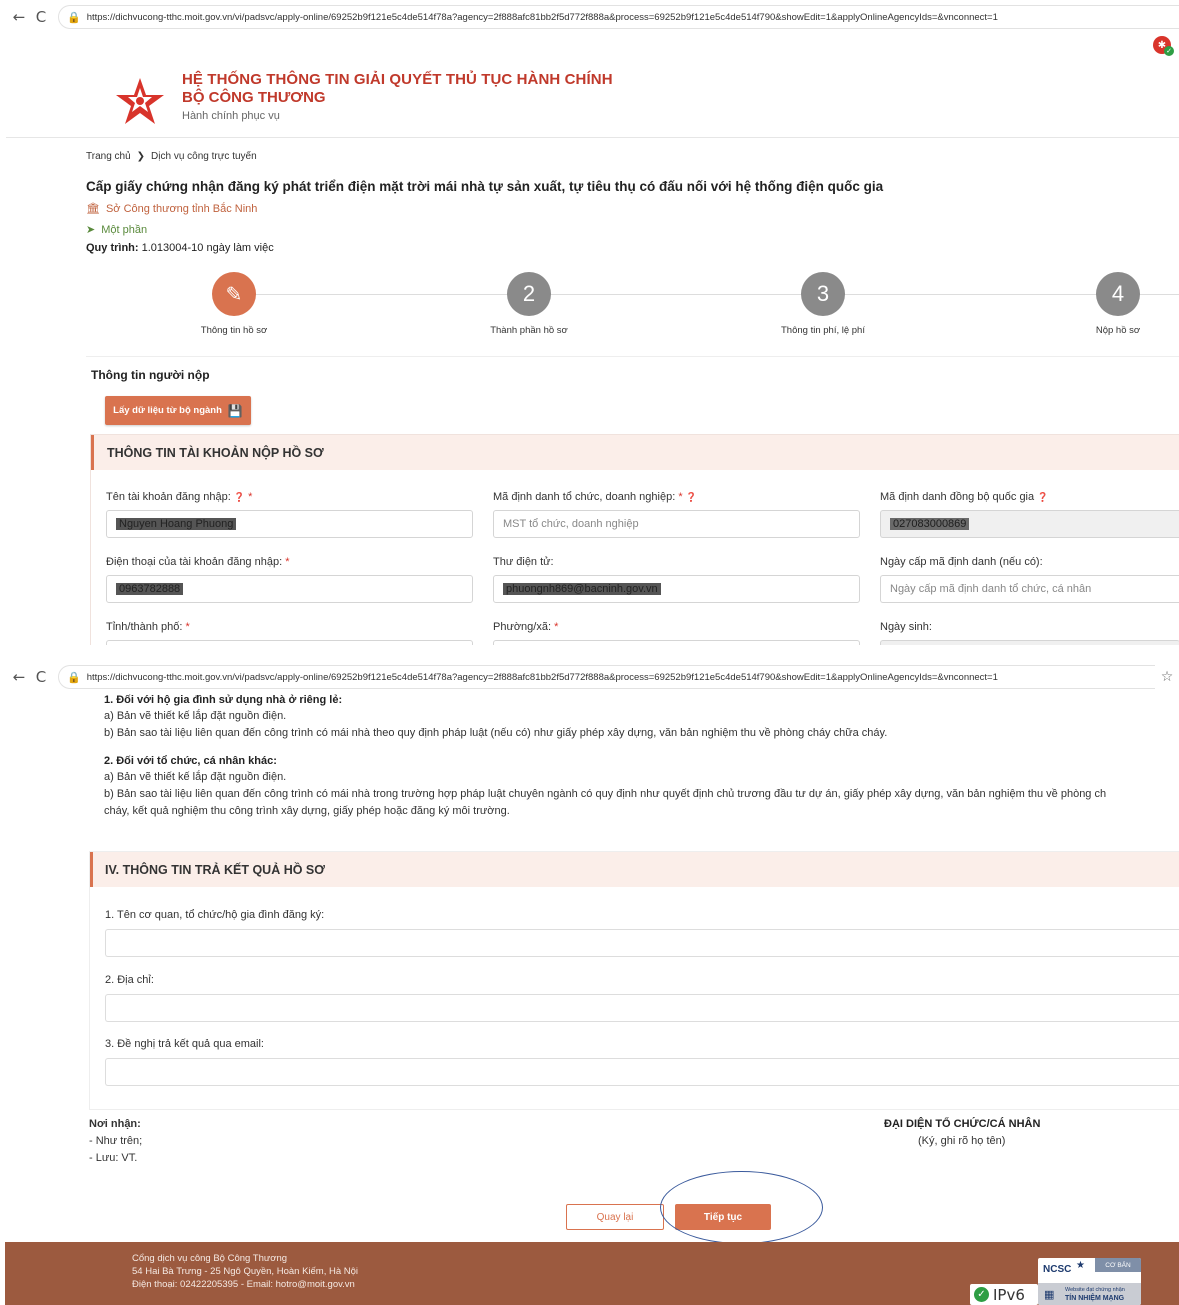 This screenshot has width=1179, height=1305. Describe the element at coordinates (582, 589) in the screenshot. I see `email-value: phuongnh869@bacninh.gov.vn` at that location.